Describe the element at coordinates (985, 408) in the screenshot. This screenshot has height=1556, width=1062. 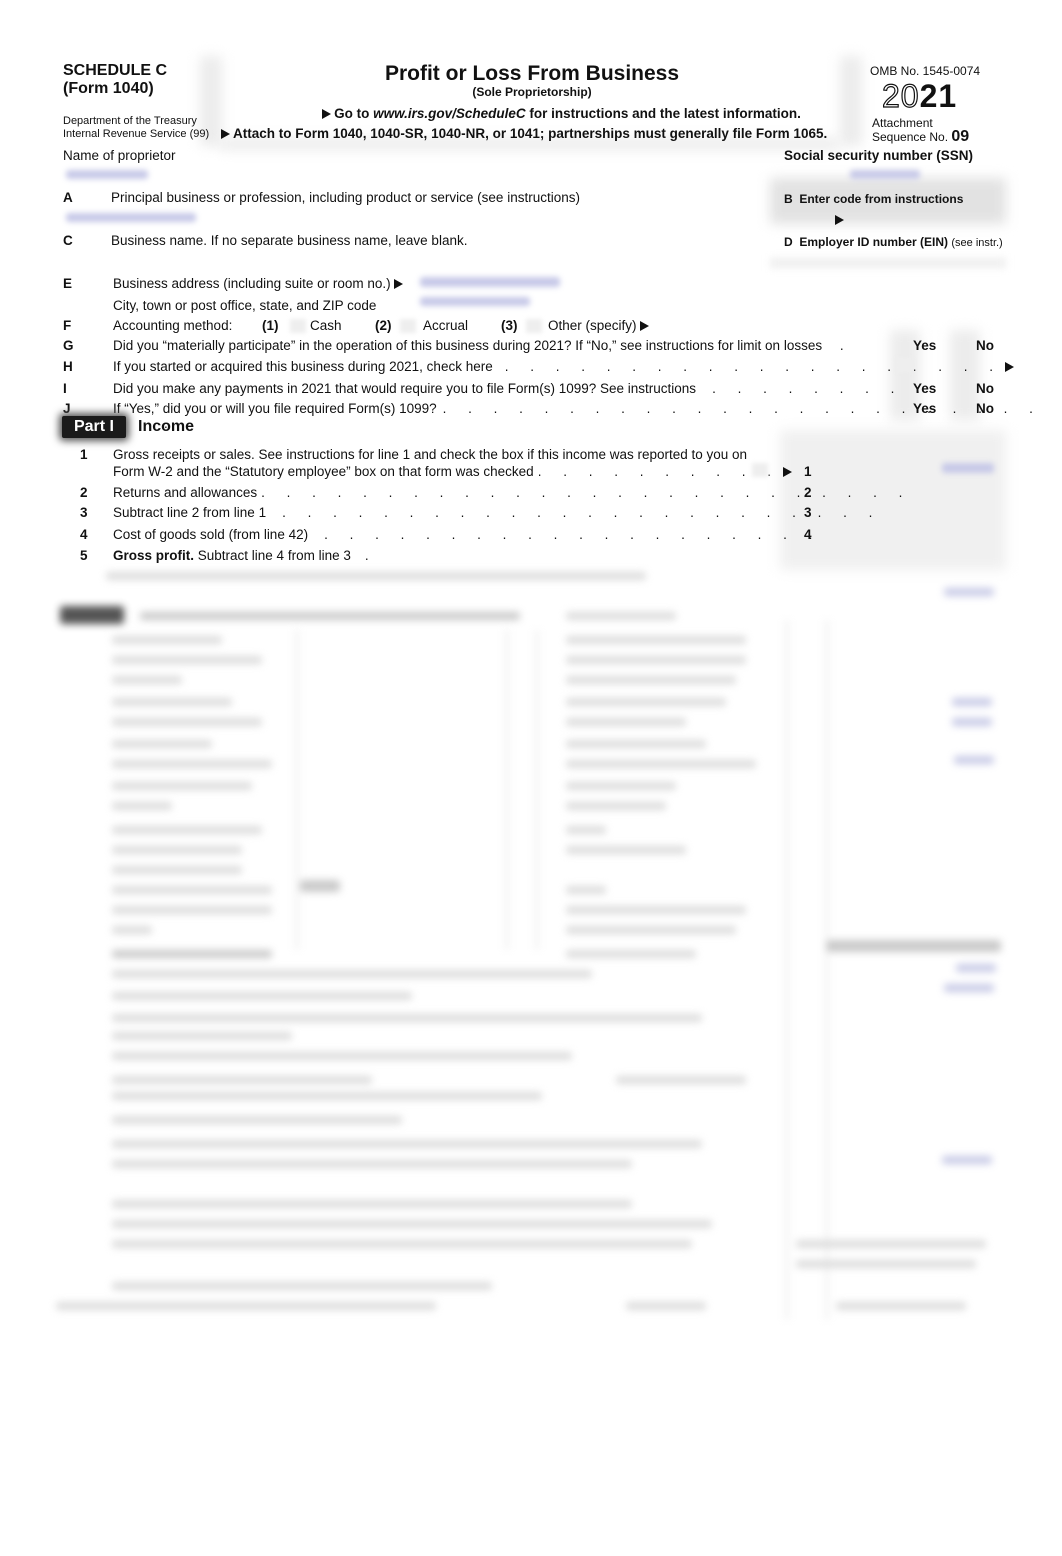
I see `j-no-option: No` at that location.